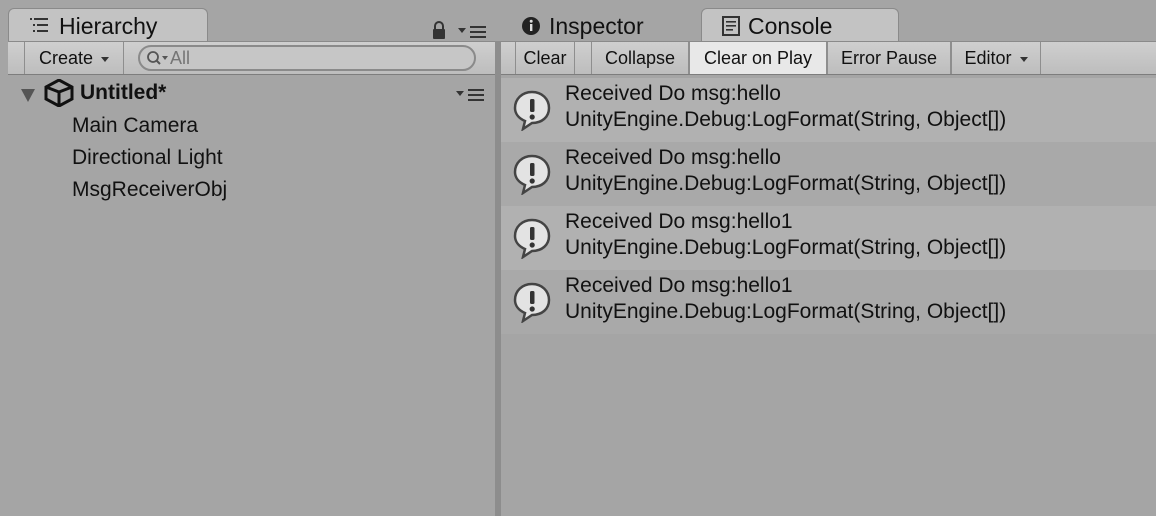 The width and height of the screenshot is (1156, 516). What do you see at coordinates (157, 58) in the screenshot?
I see `search-icon` at bounding box center [157, 58].